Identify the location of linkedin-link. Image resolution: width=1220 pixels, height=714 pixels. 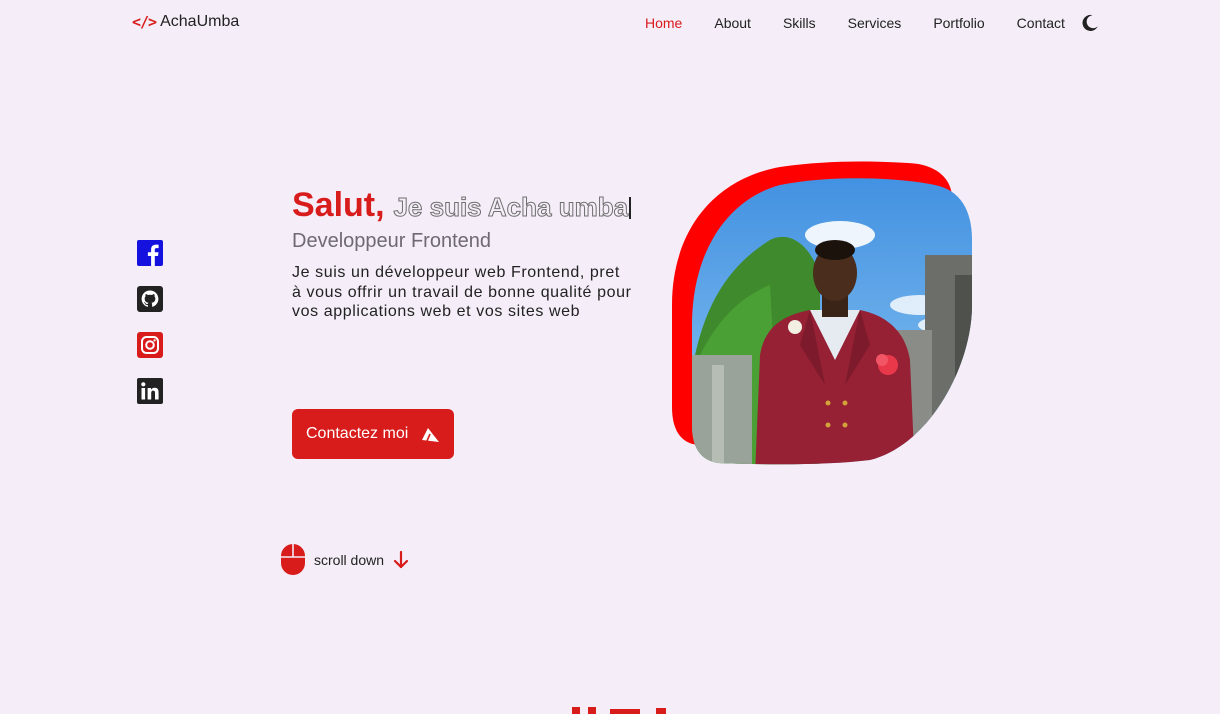
(150, 391).